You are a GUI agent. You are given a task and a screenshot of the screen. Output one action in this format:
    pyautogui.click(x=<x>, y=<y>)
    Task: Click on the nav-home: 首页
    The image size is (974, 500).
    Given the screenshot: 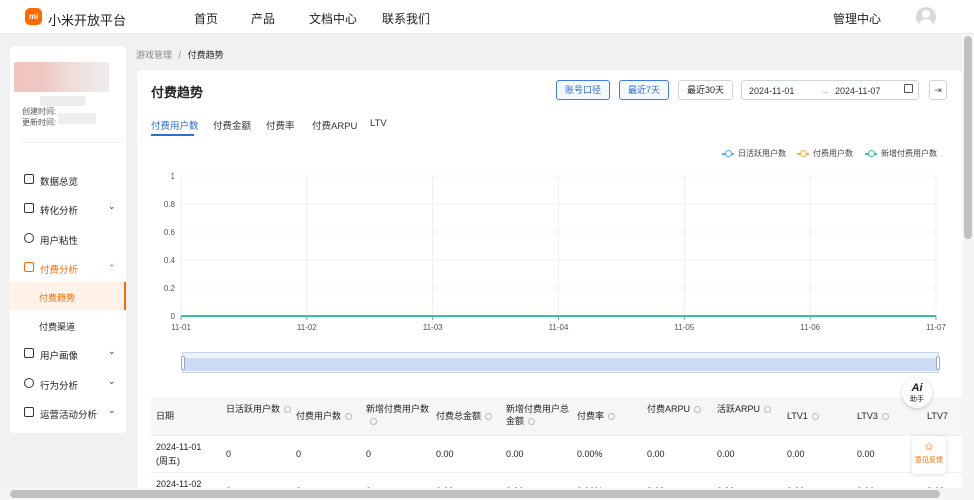 What is the action you would take?
    pyautogui.click(x=206, y=18)
    